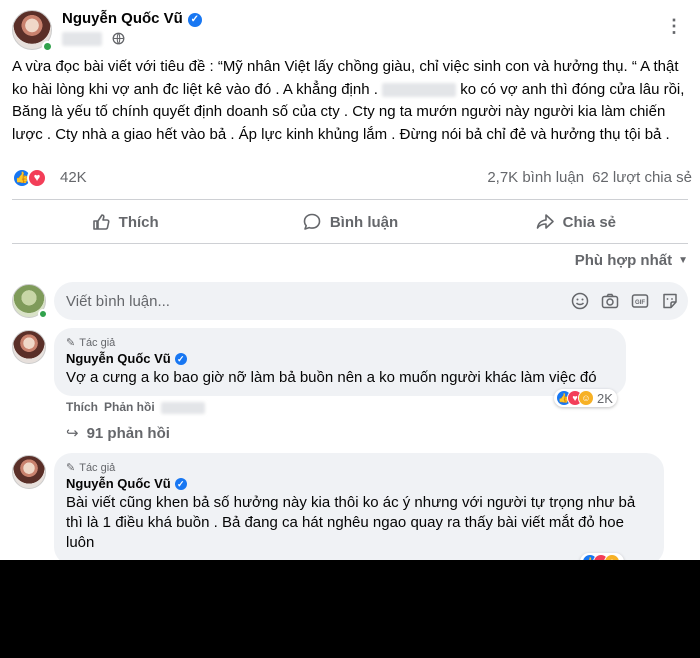  Describe the element at coordinates (82, 407) in the screenshot. I see `comment-like-button: Thích` at that location.